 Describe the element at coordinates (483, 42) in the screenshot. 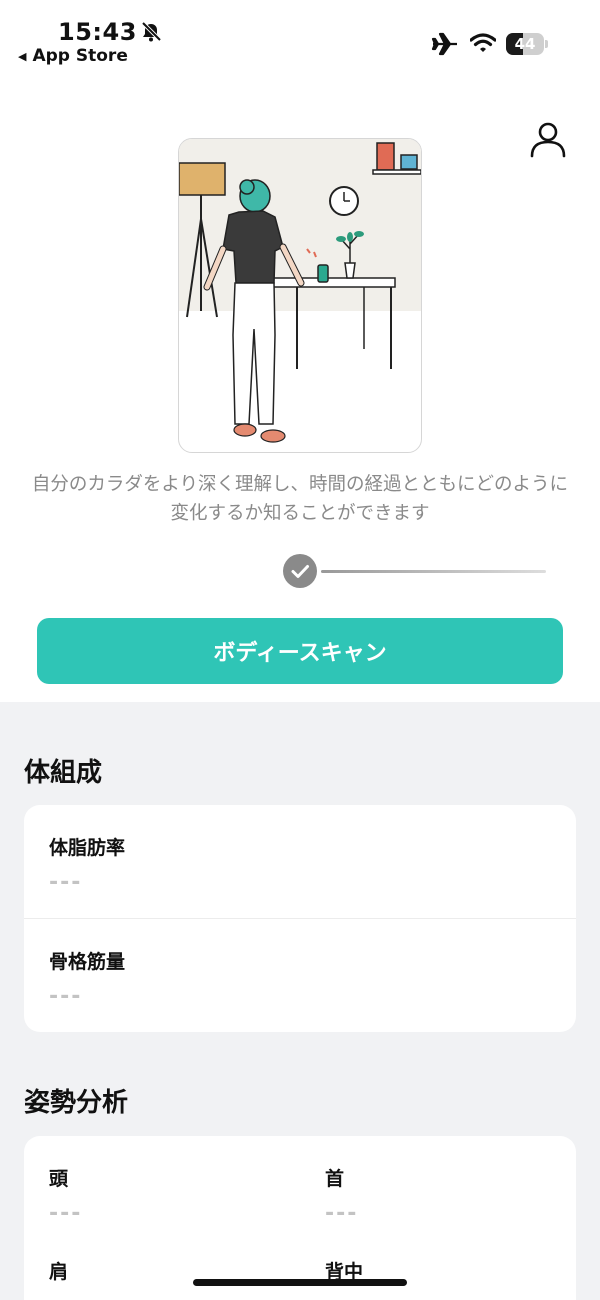

I see `wifi-icon` at that location.